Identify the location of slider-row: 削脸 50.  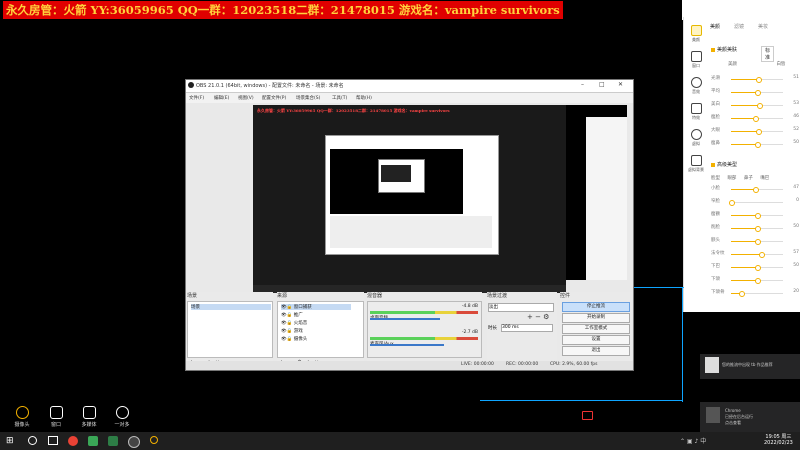
(755, 228).